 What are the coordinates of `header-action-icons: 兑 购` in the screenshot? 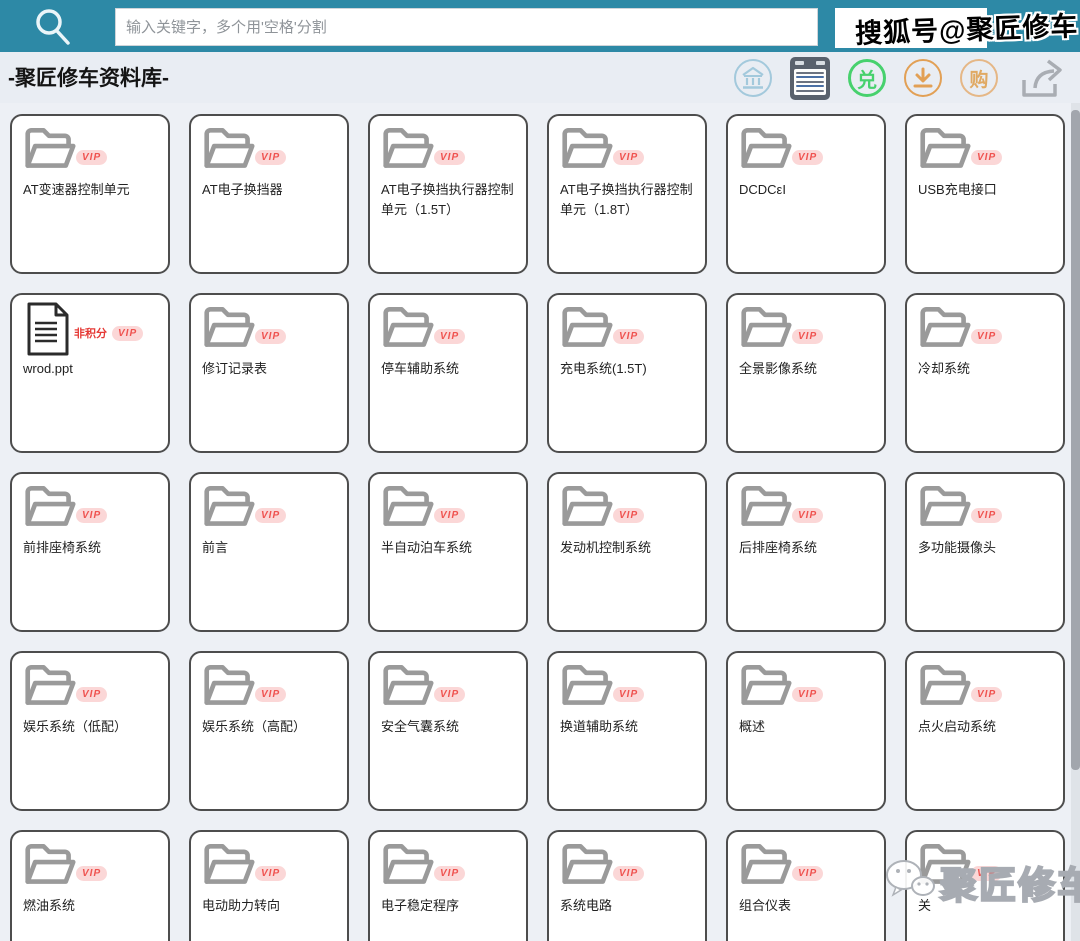 It's located at (898, 78).